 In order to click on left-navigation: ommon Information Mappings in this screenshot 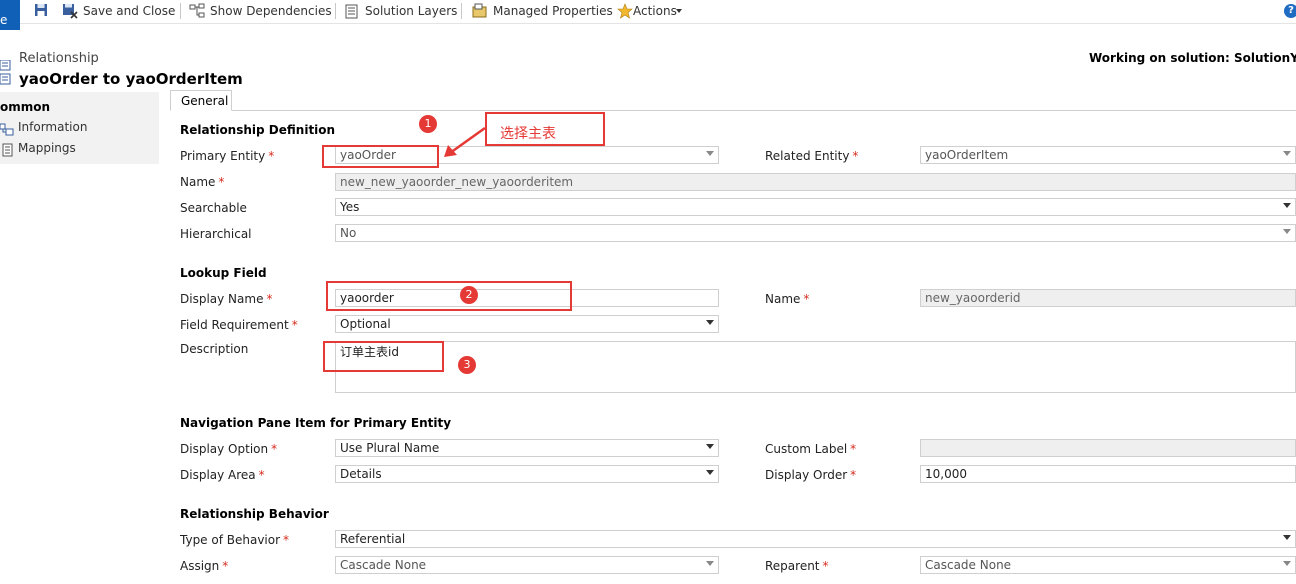, I will do `click(79, 128)`.